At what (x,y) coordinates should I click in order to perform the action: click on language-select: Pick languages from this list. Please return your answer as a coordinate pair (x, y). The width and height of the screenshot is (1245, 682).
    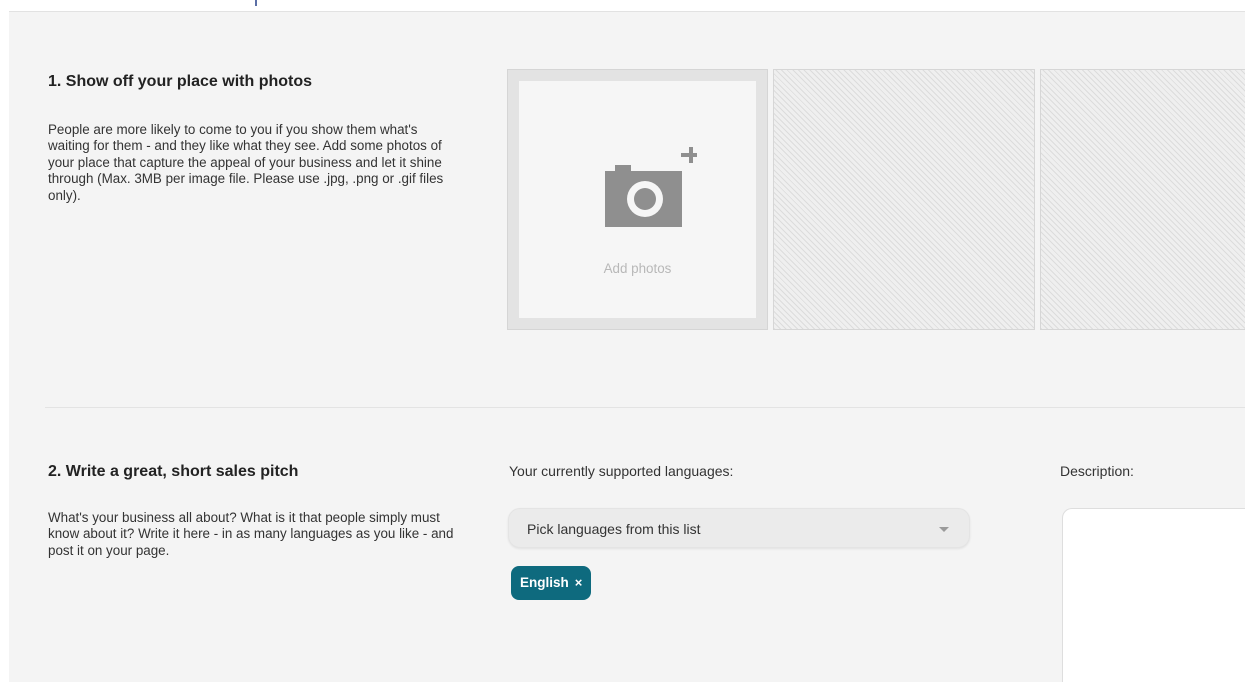
    Looking at the image, I should click on (739, 528).